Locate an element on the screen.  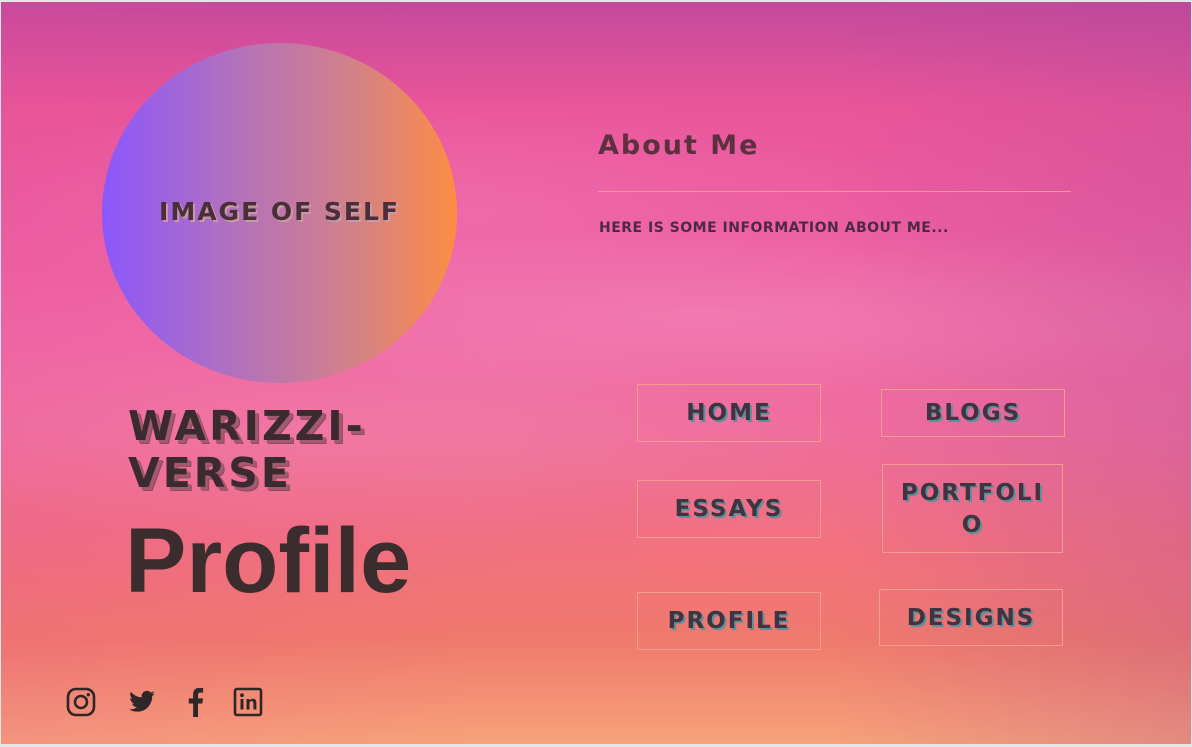
nav-portfolio-button: PORTFOLI O is located at coordinates (972, 508).